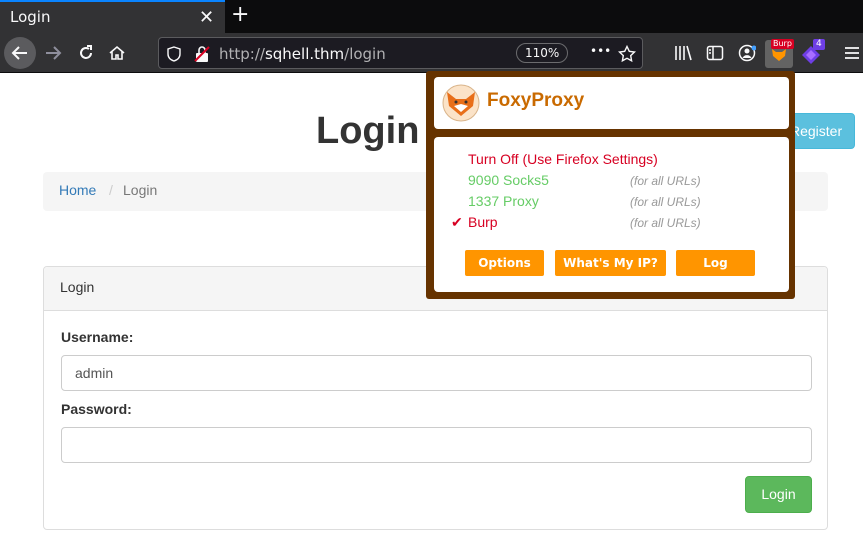 The width and height of the screenshot is (863, 544). What do you see at coordinates (715, 53) in the screenshot?
I see `sidebar-icon` at bounding box center [715, 53].